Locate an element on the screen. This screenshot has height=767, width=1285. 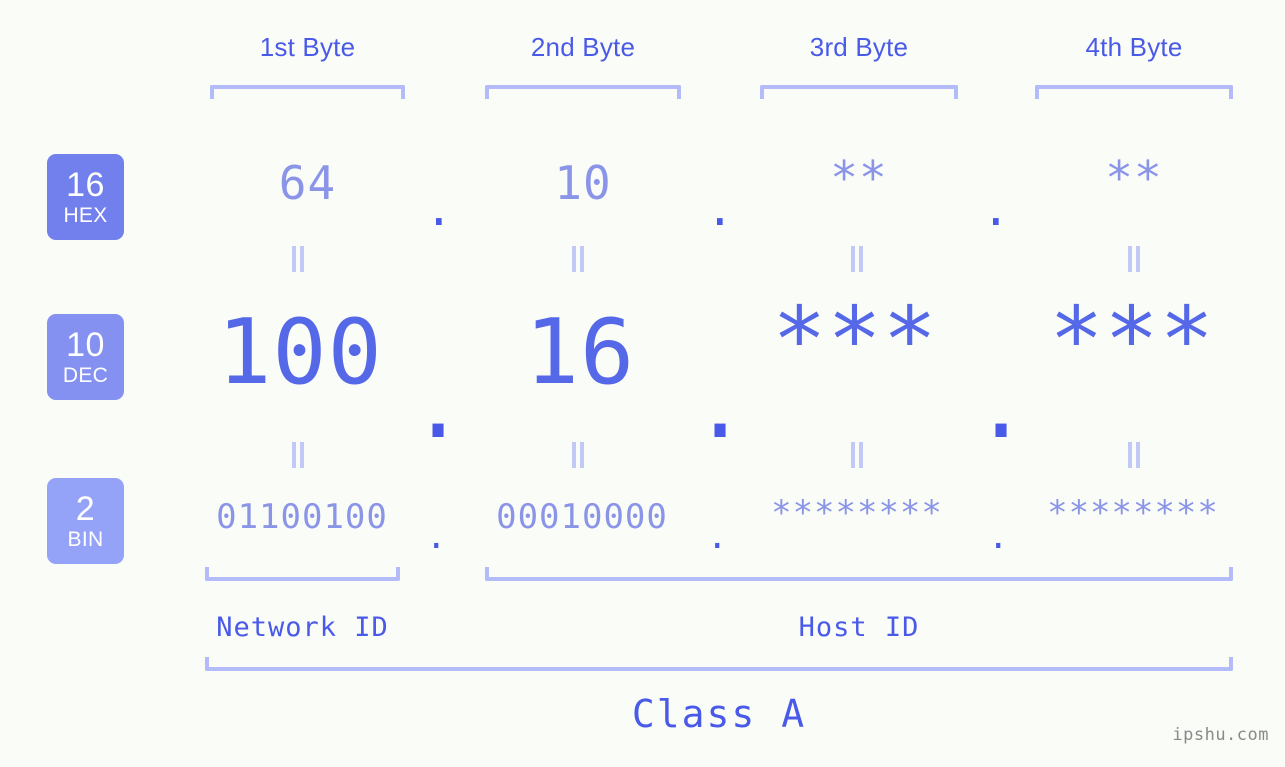
network-id-bracket-top is located at coordinates (302, 574).